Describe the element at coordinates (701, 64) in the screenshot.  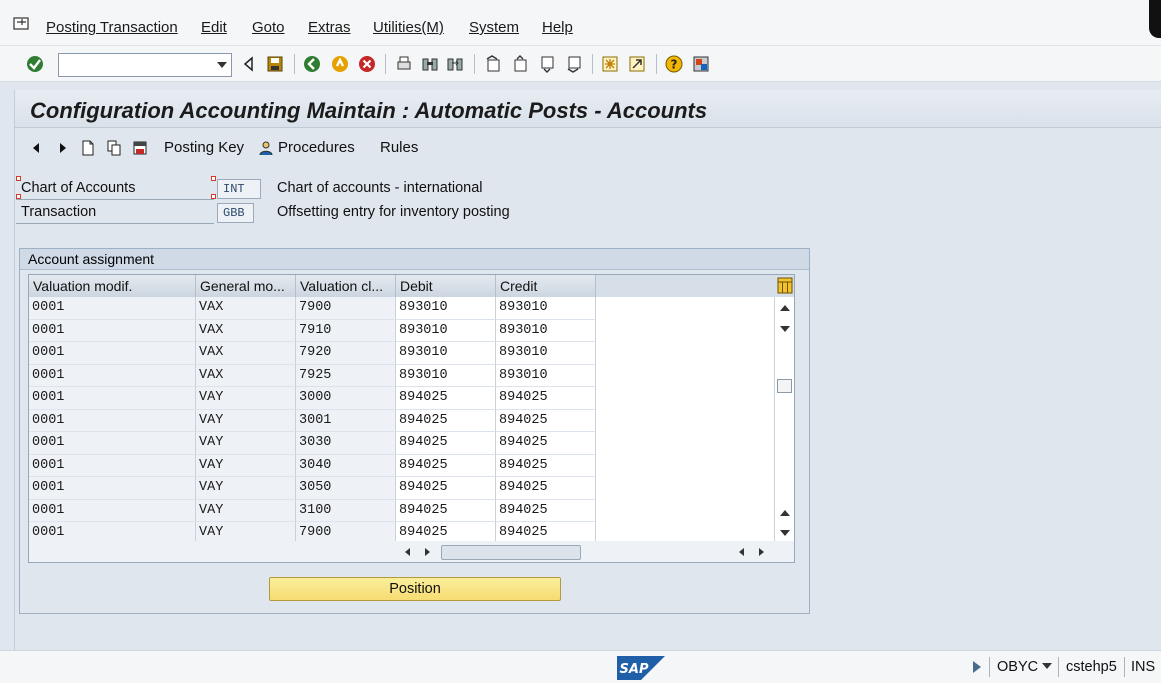
I see `customize-layout-icon` at that location.